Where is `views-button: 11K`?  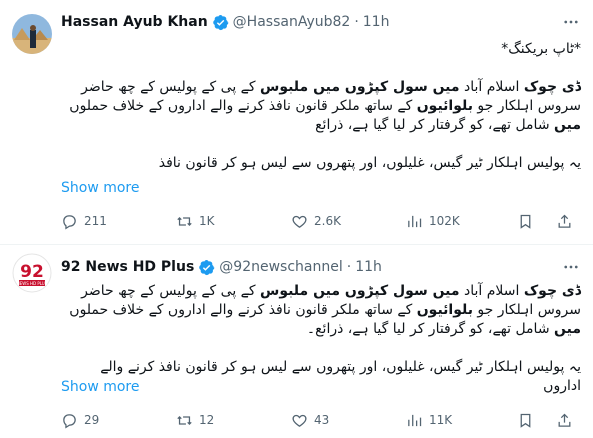
views-button: 11K is located at coordinates (429, 420).